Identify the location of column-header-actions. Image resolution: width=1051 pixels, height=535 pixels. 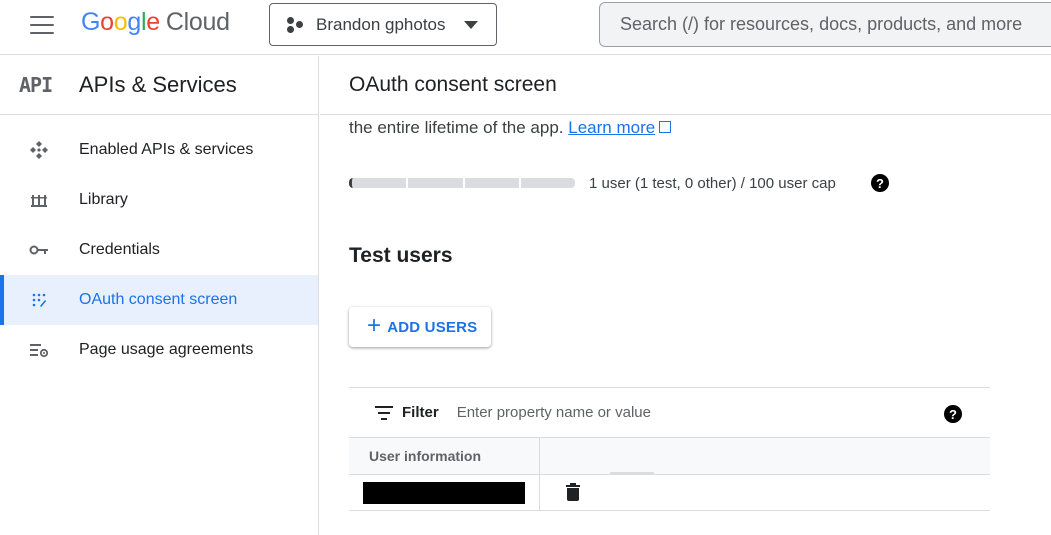
(765, 456).